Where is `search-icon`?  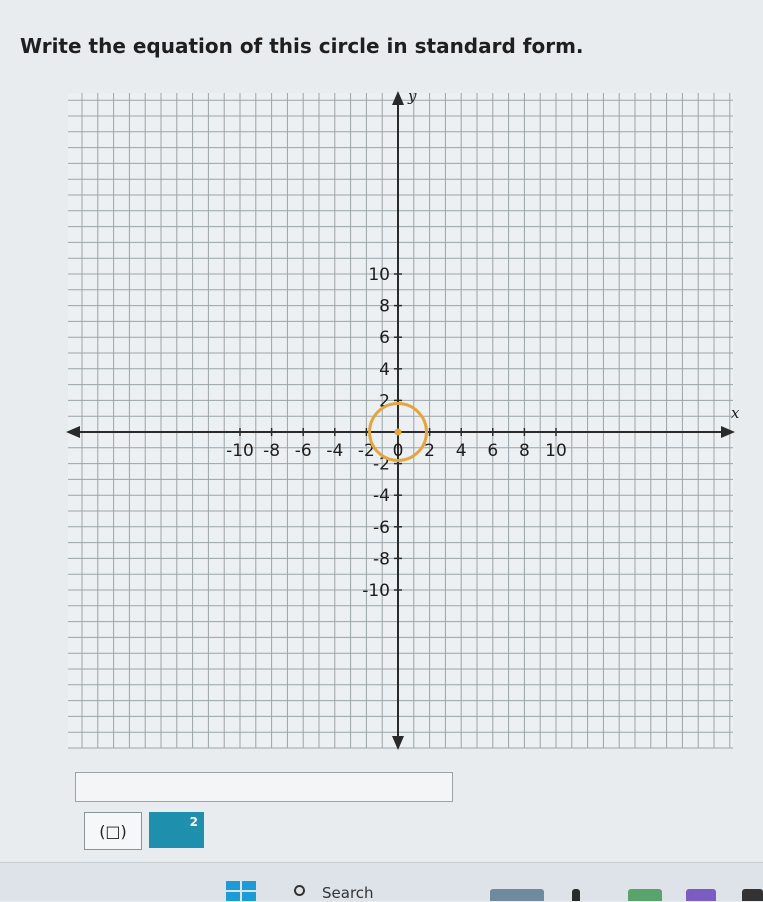 search-icon is located at coordinates (299, 890).